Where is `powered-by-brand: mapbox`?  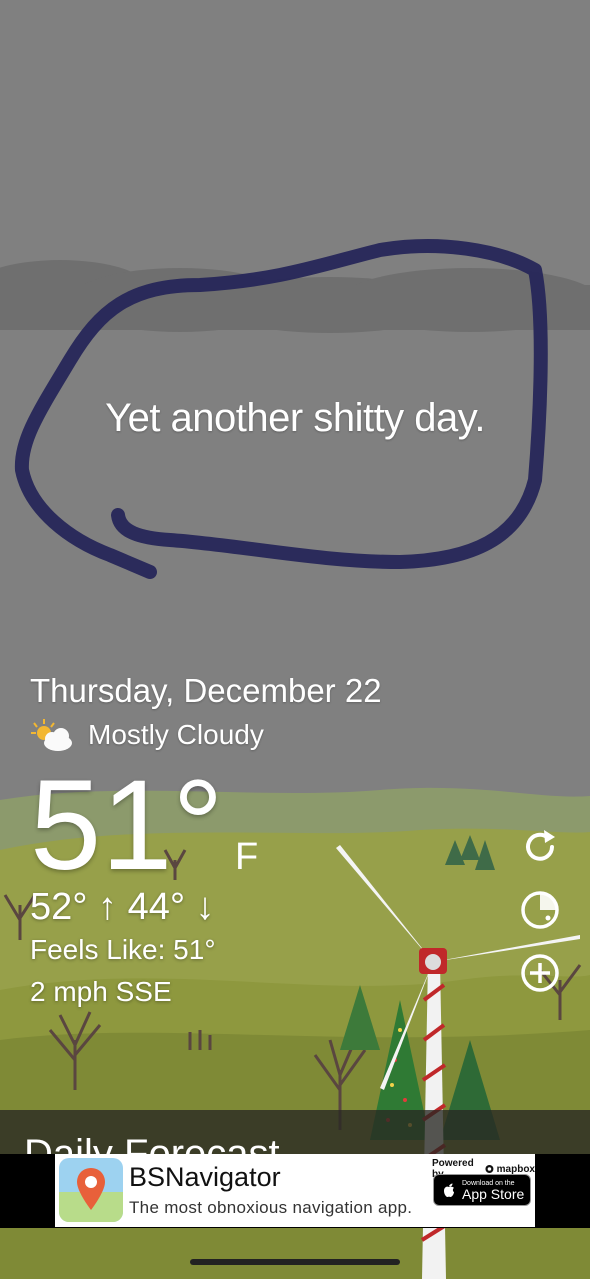 powered-by-brand: mapbox is located at coordinates (515, 1169).